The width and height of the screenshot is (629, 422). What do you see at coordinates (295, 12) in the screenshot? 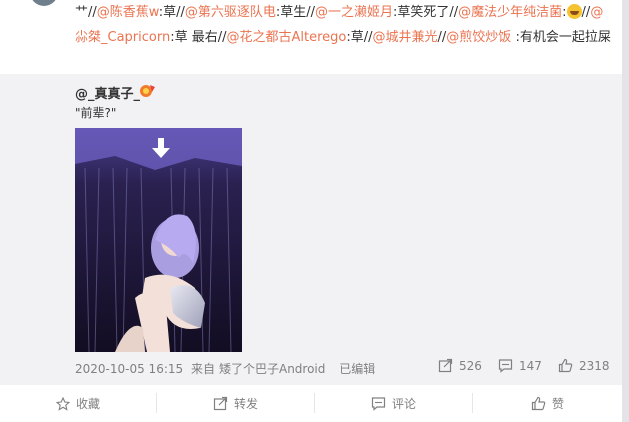
I see `post-text-segment: :草生//` at bounding box center [295, 12].